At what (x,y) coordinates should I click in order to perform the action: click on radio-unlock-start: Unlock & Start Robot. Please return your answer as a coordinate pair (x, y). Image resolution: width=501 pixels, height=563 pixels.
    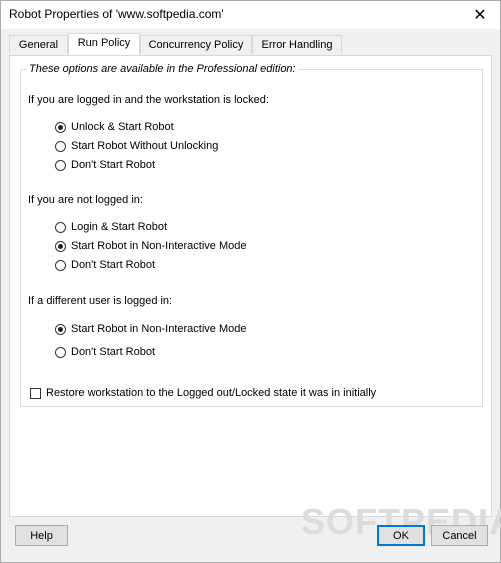
    Looking at the image, I should click on (114, 127).